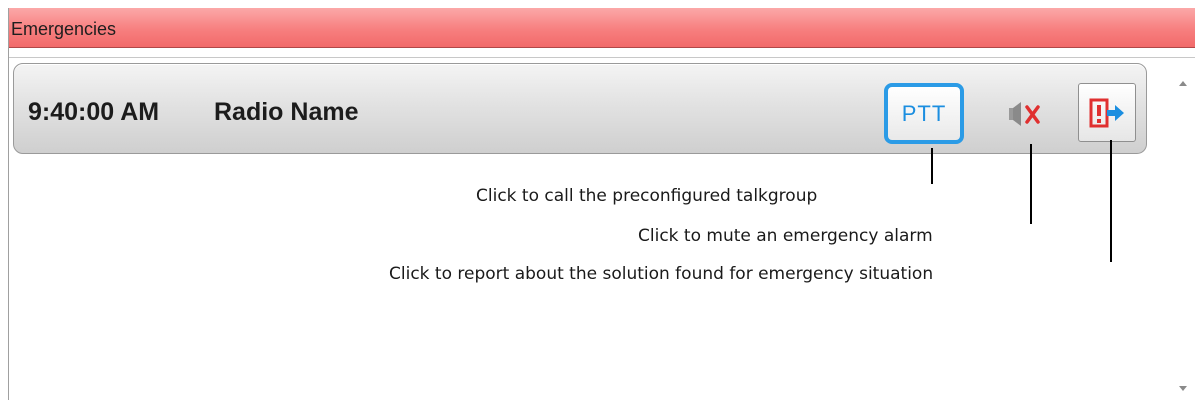  I want to click on ptt-label: PTT, so click(924, 113).